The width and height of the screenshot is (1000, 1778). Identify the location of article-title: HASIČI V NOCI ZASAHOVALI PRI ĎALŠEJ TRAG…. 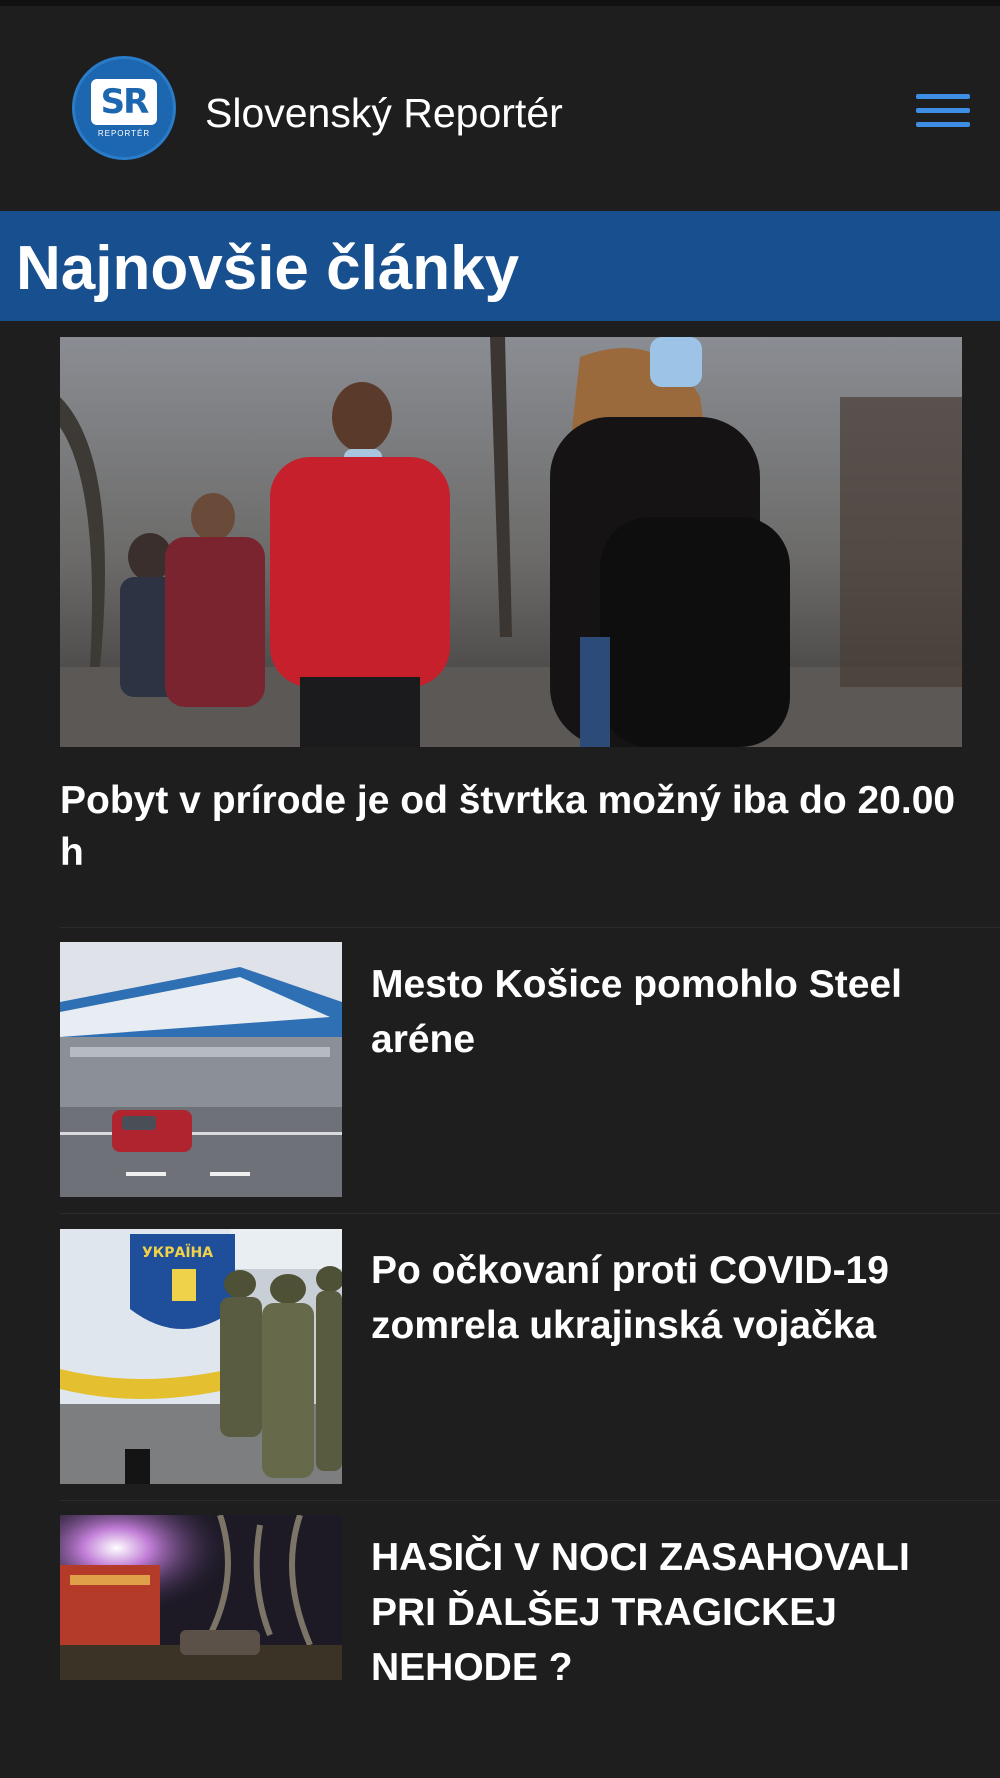
(671, 1612).